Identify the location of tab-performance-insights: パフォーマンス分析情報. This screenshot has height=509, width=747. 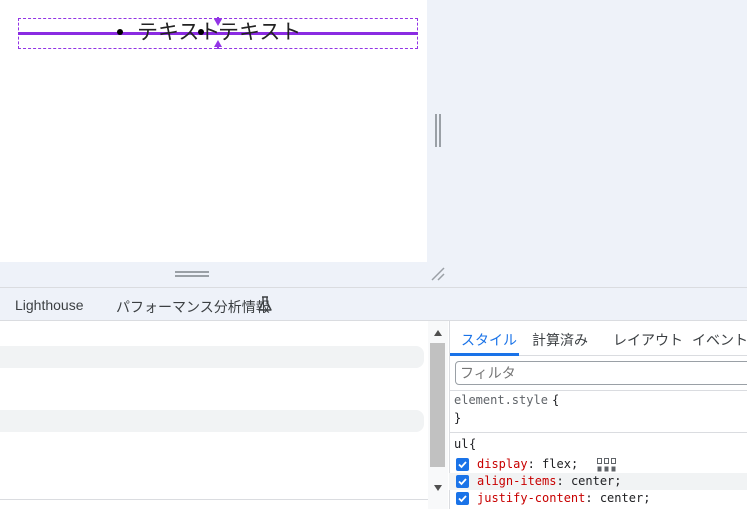
(193, 307).